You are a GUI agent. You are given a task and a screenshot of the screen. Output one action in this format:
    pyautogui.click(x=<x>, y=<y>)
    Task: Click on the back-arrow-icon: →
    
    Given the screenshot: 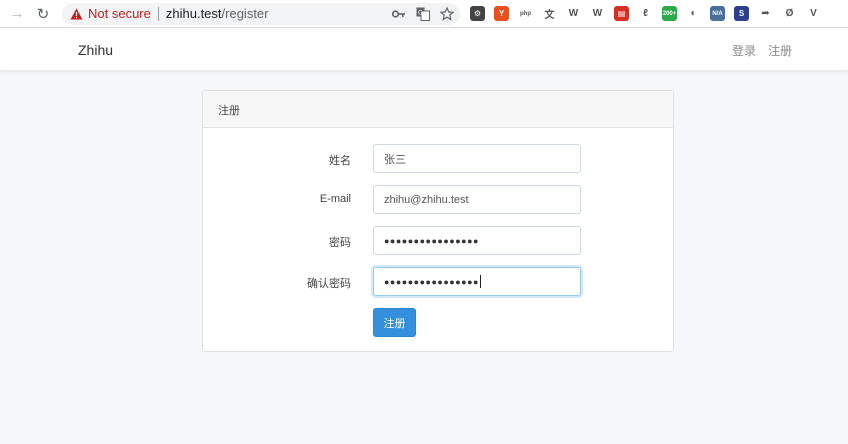 What is the action you would take?
    pyautogui.click(x=17, y=14)
    